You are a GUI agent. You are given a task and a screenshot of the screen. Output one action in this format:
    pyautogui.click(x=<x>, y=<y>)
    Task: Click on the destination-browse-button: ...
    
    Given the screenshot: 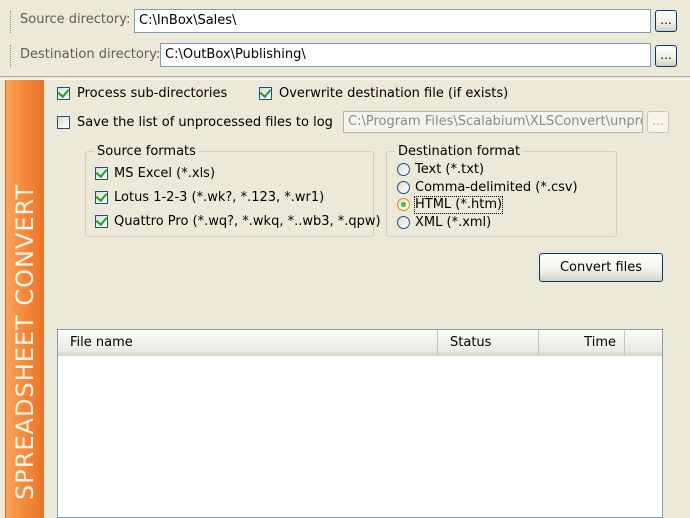 What is the action you would take?
    pyautogui.click(x=666, y=56)
    